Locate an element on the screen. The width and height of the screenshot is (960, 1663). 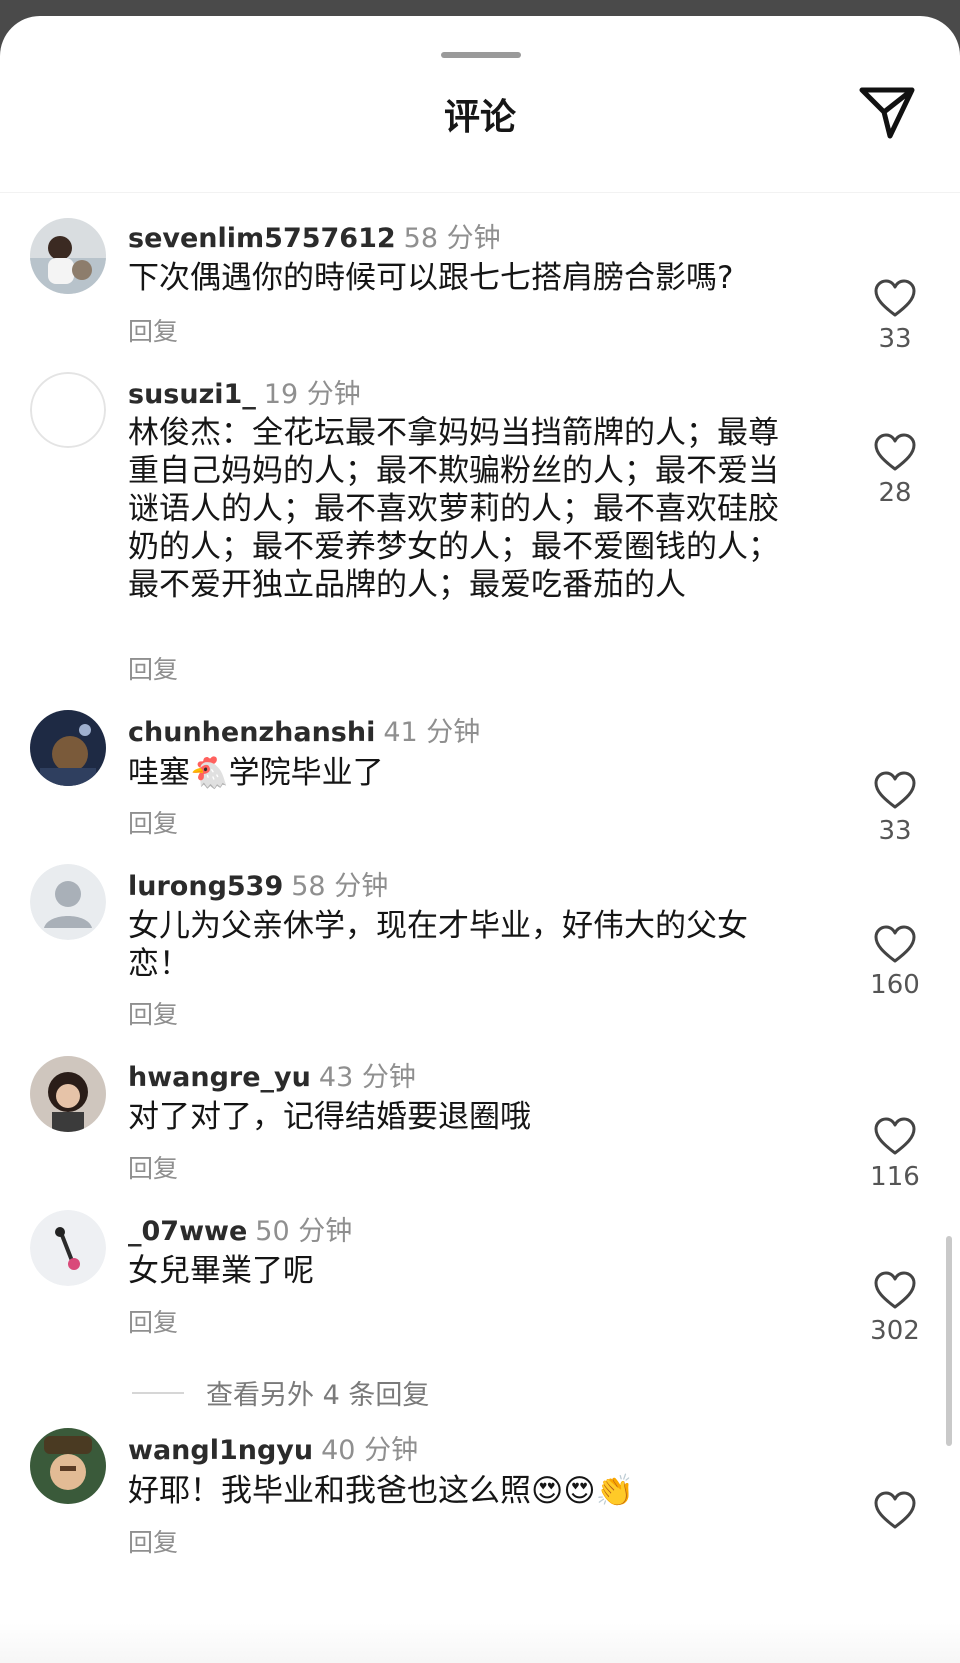
comment-meta: lurong539 58 分钟 is located at coordinates (258, 883).